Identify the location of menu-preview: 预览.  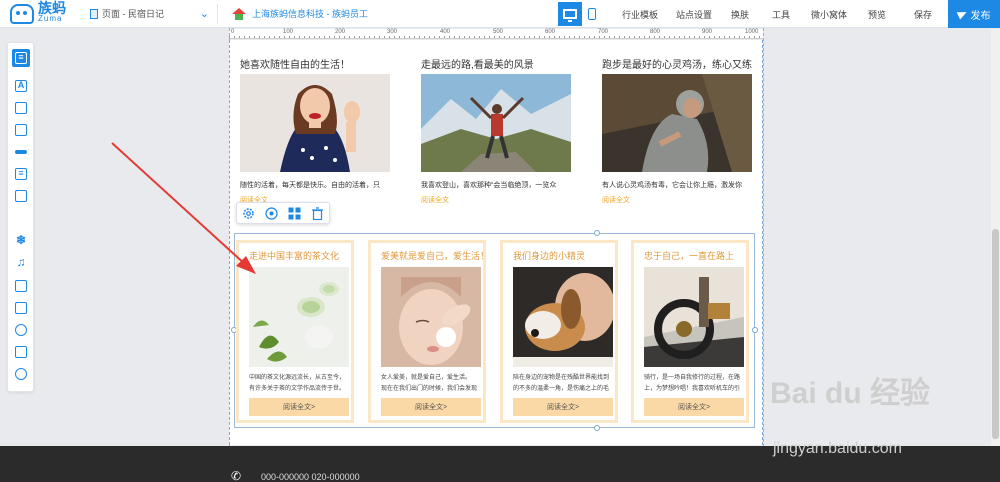
(877, 14).